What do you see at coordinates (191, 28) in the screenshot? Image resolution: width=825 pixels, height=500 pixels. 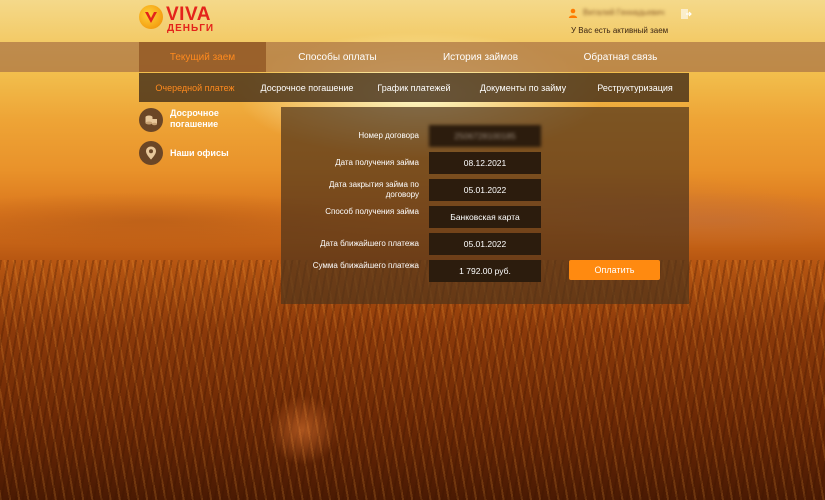 I see `logo-subtext: ДЕНЬГИ` at bounding box center [191, 28].